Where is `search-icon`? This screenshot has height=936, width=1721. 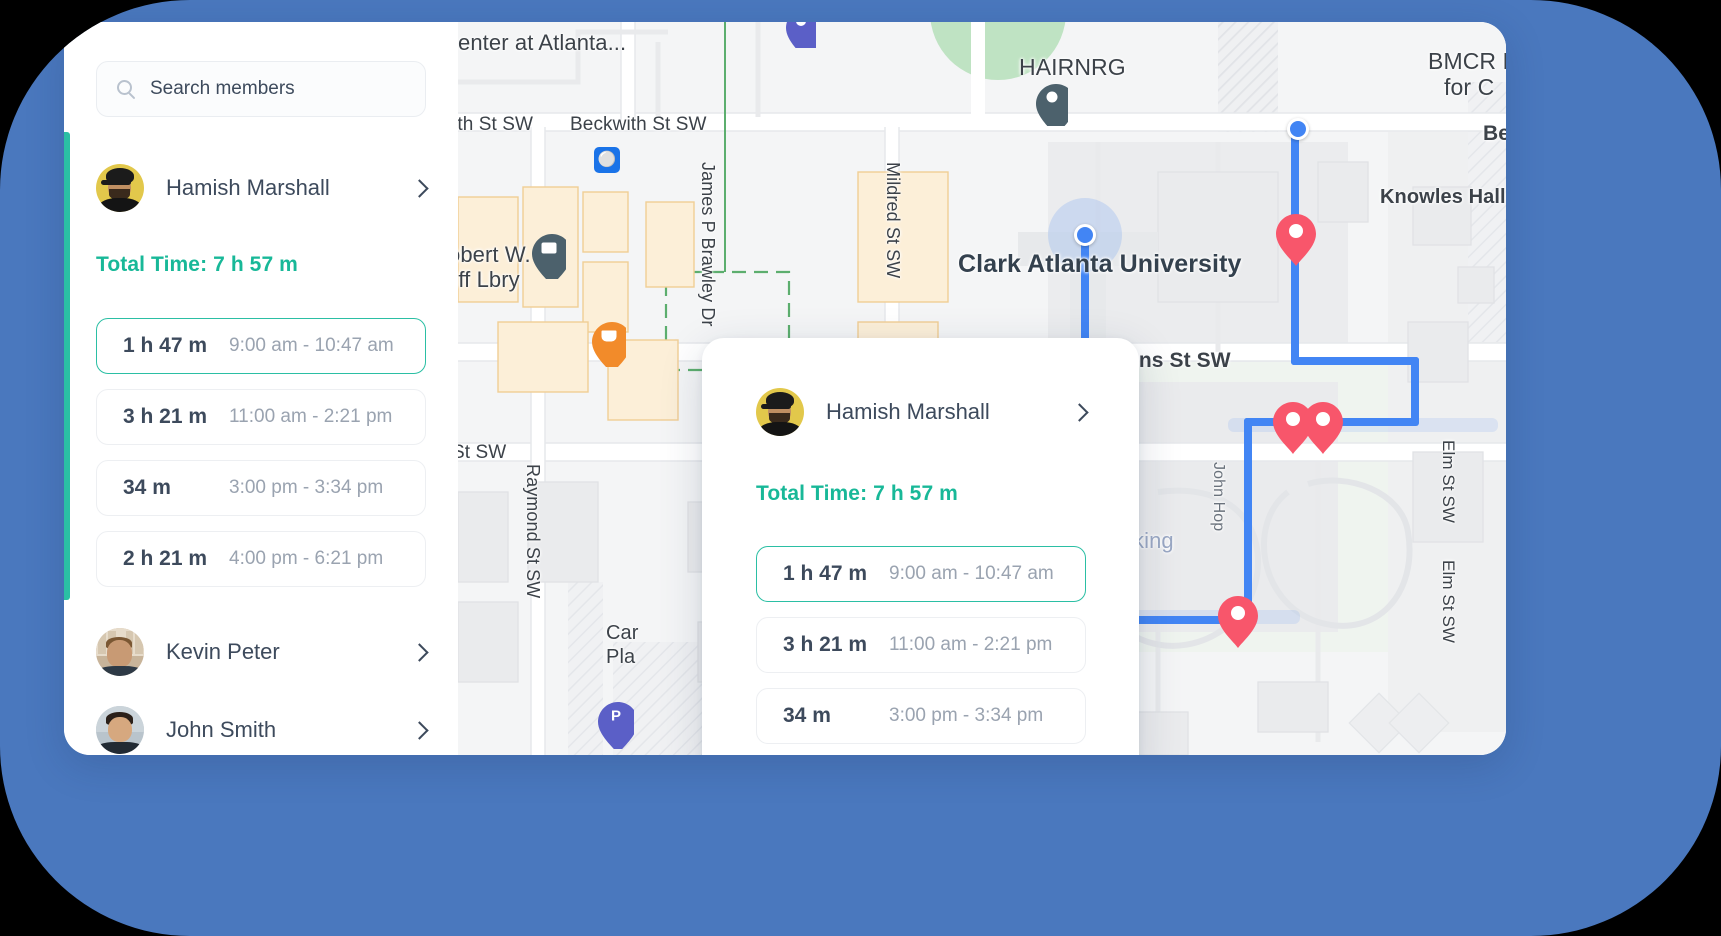
search-icon is located at coordinates (126, 89).